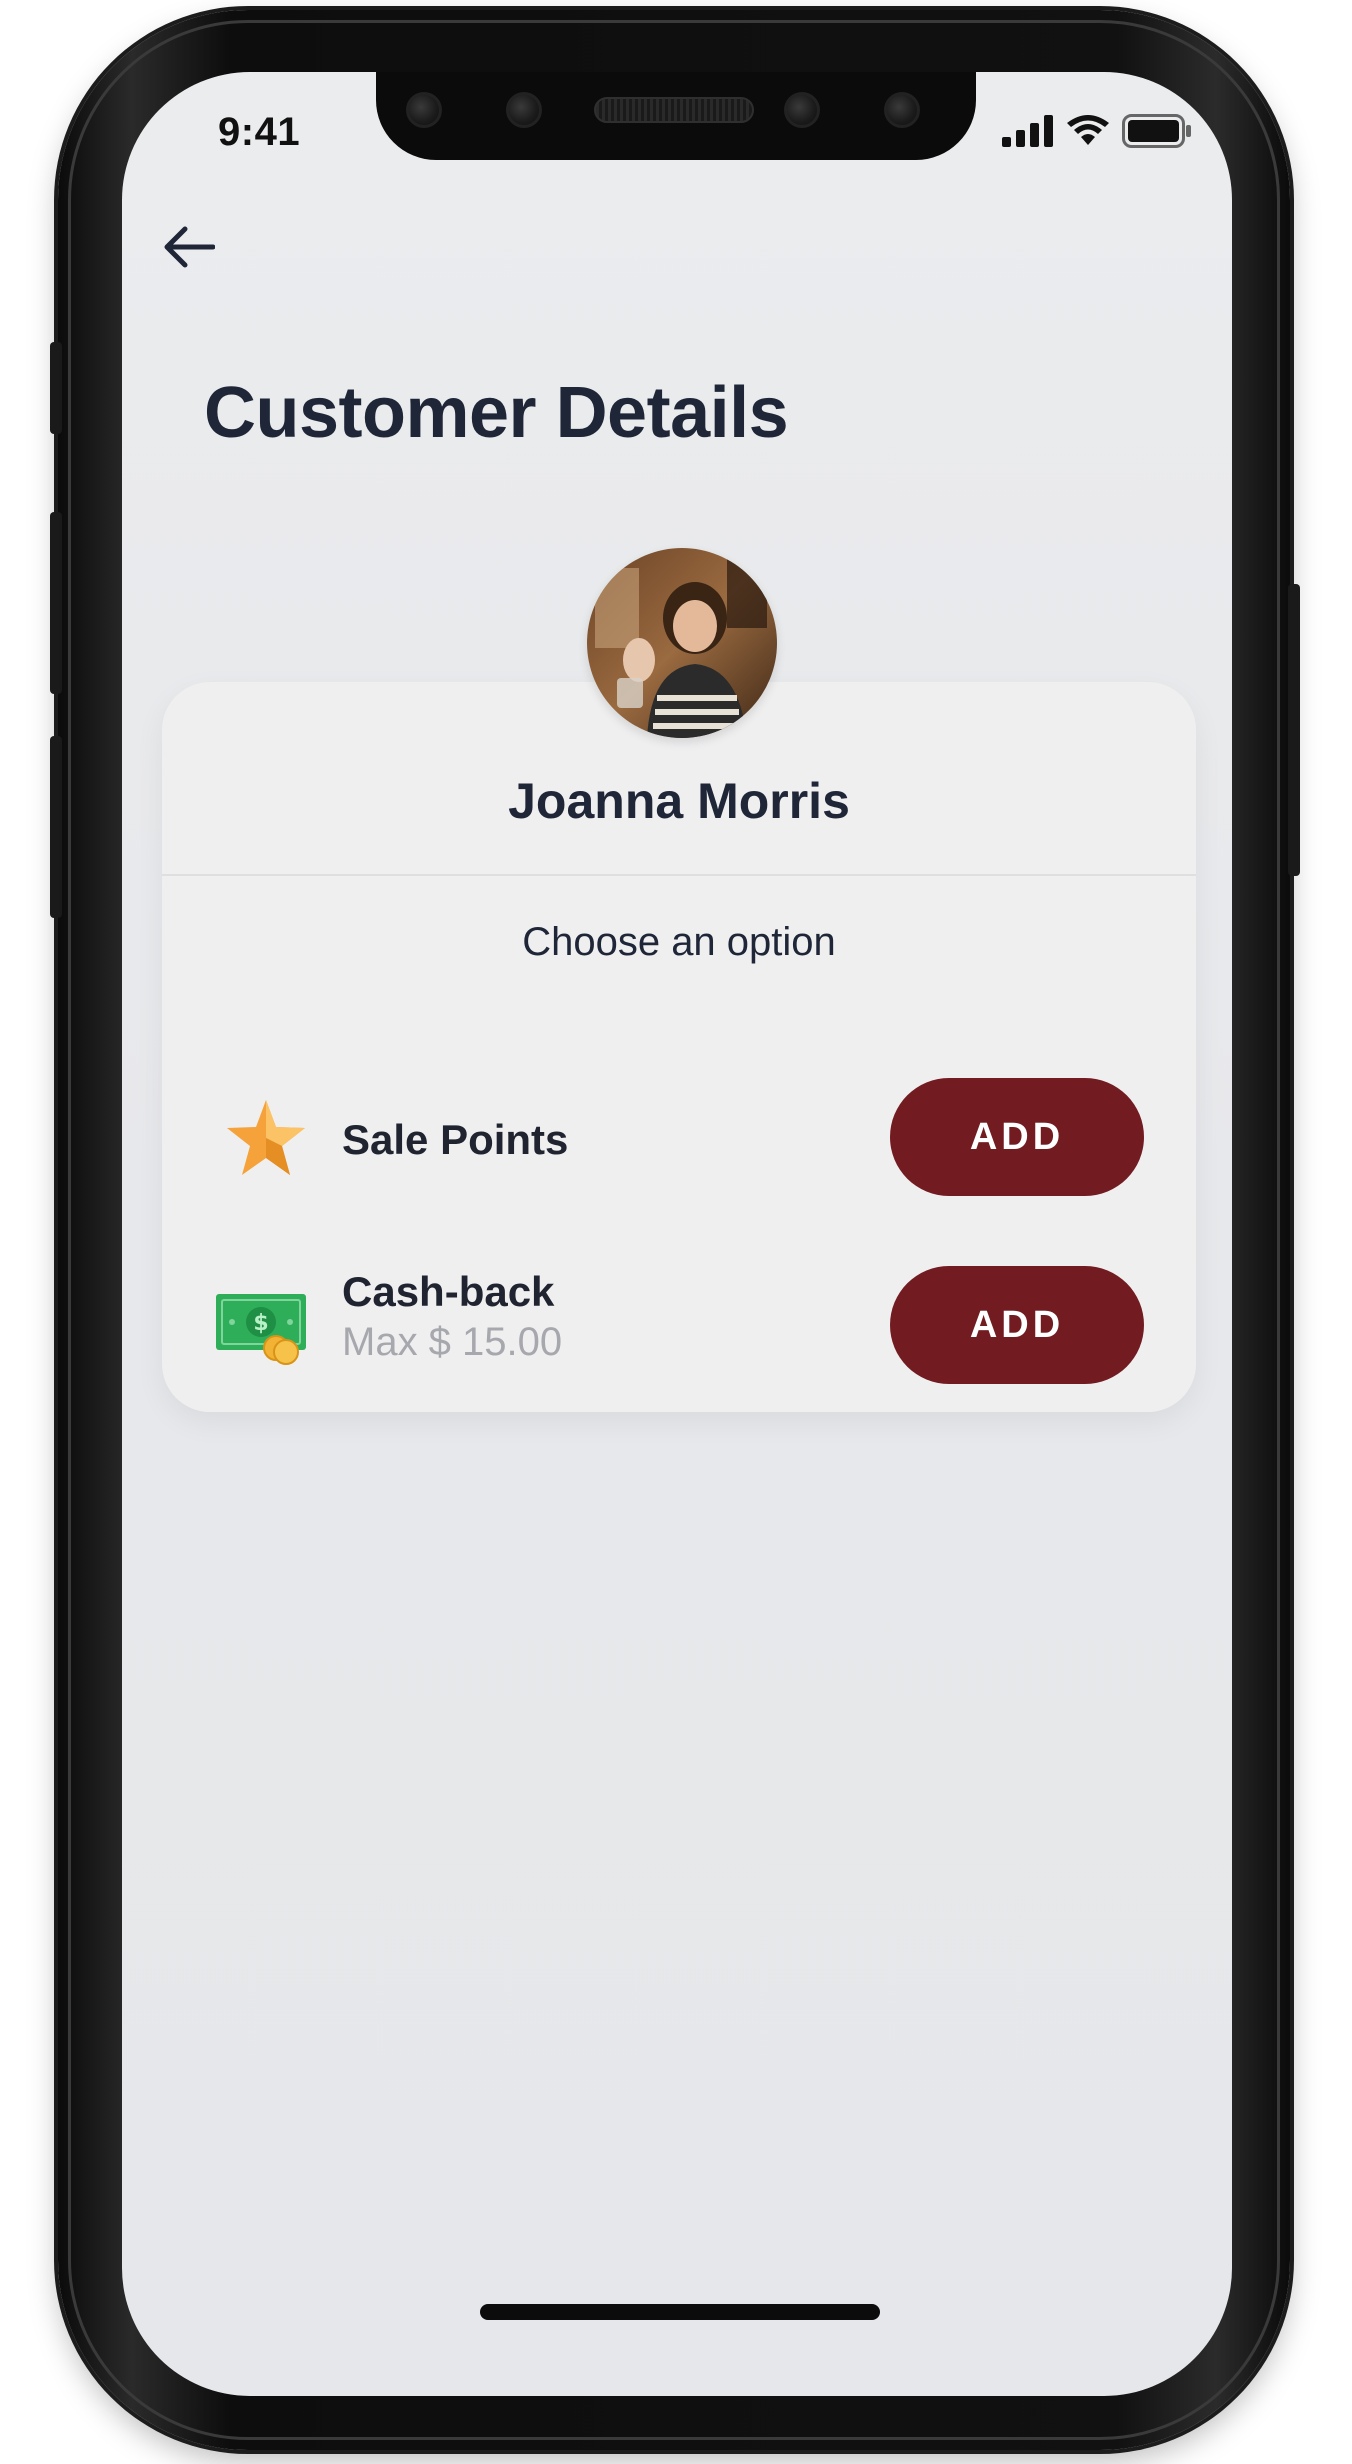  I want to click on star-icon, so click(266, 1138).